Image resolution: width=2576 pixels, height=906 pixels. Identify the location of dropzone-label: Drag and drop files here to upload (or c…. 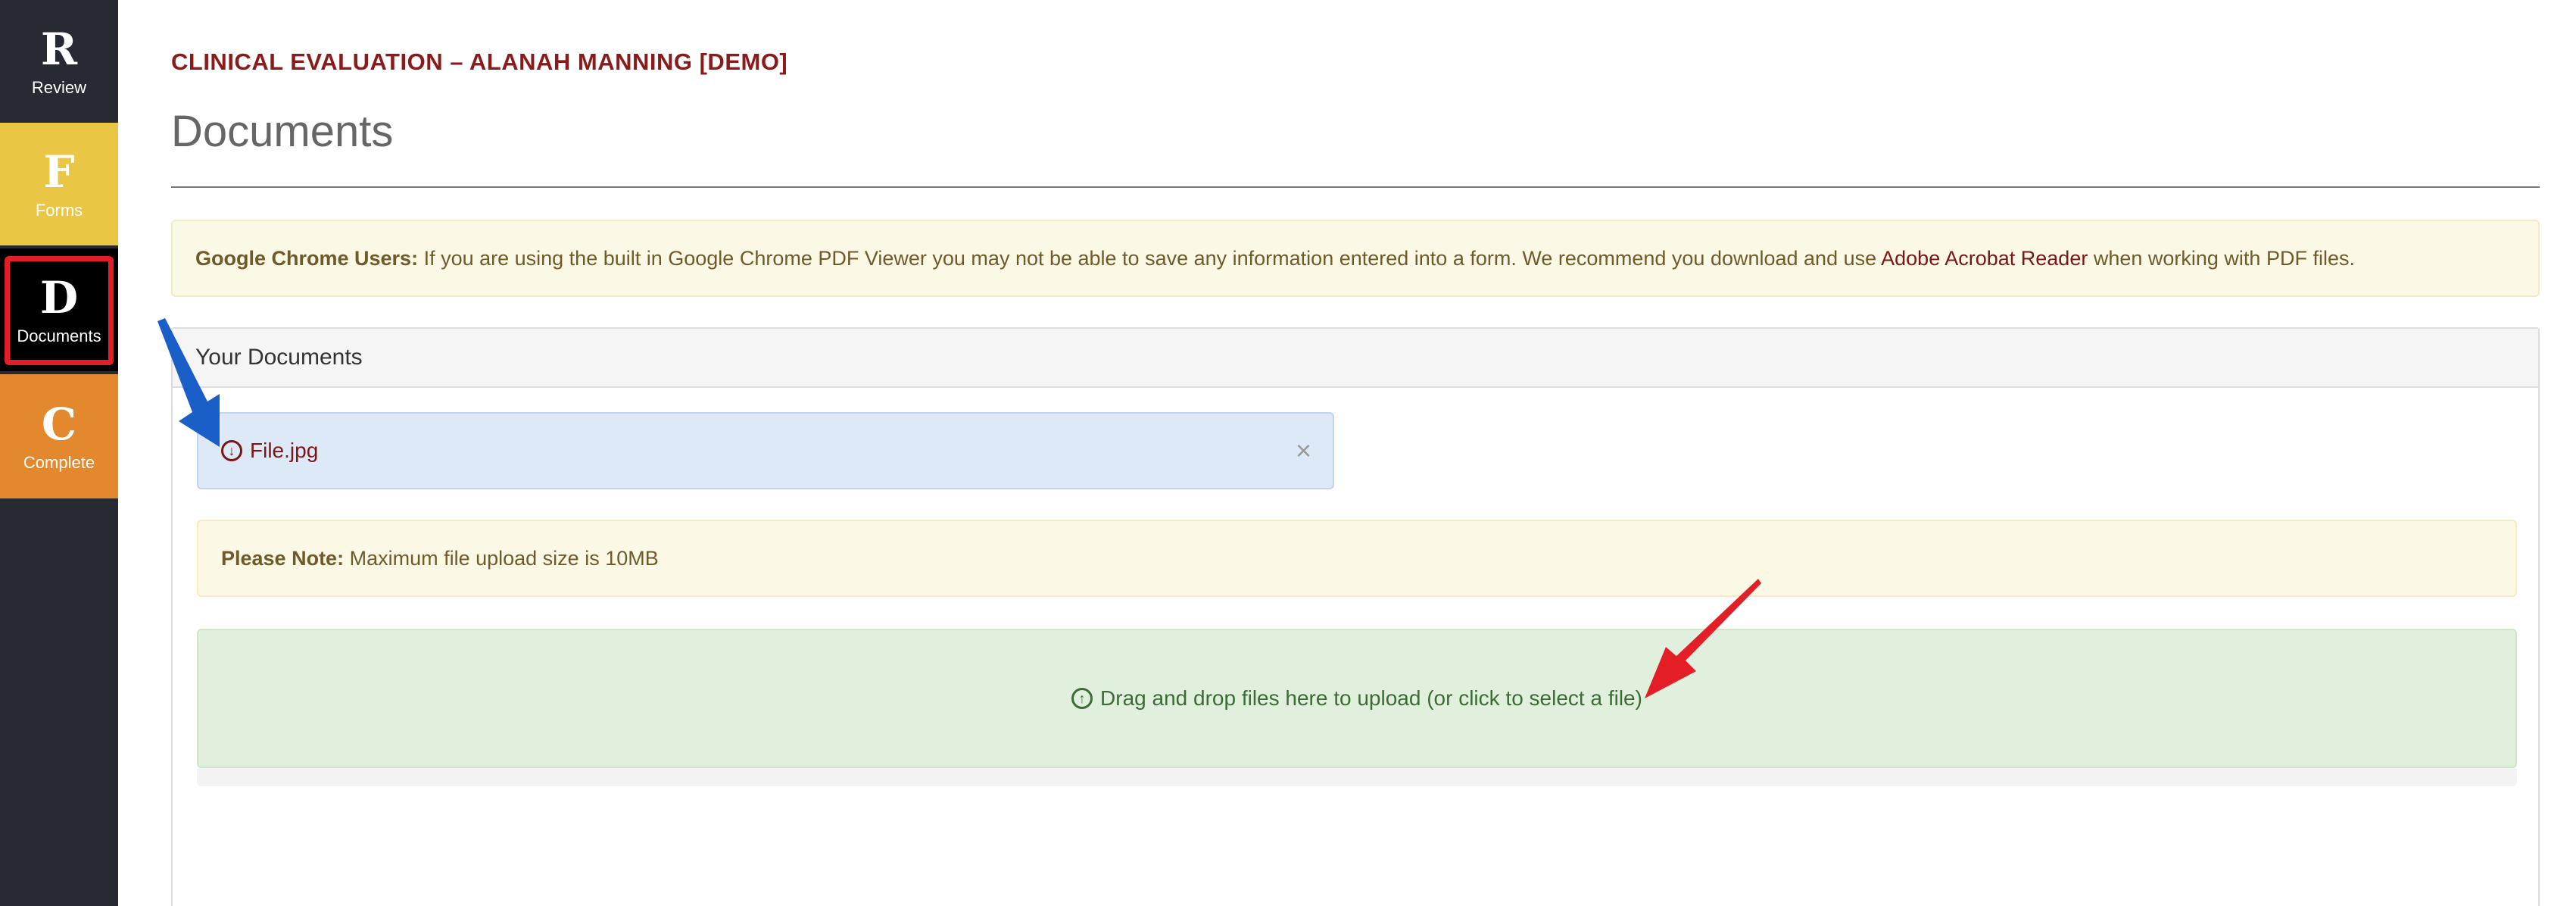
(1371, 698).